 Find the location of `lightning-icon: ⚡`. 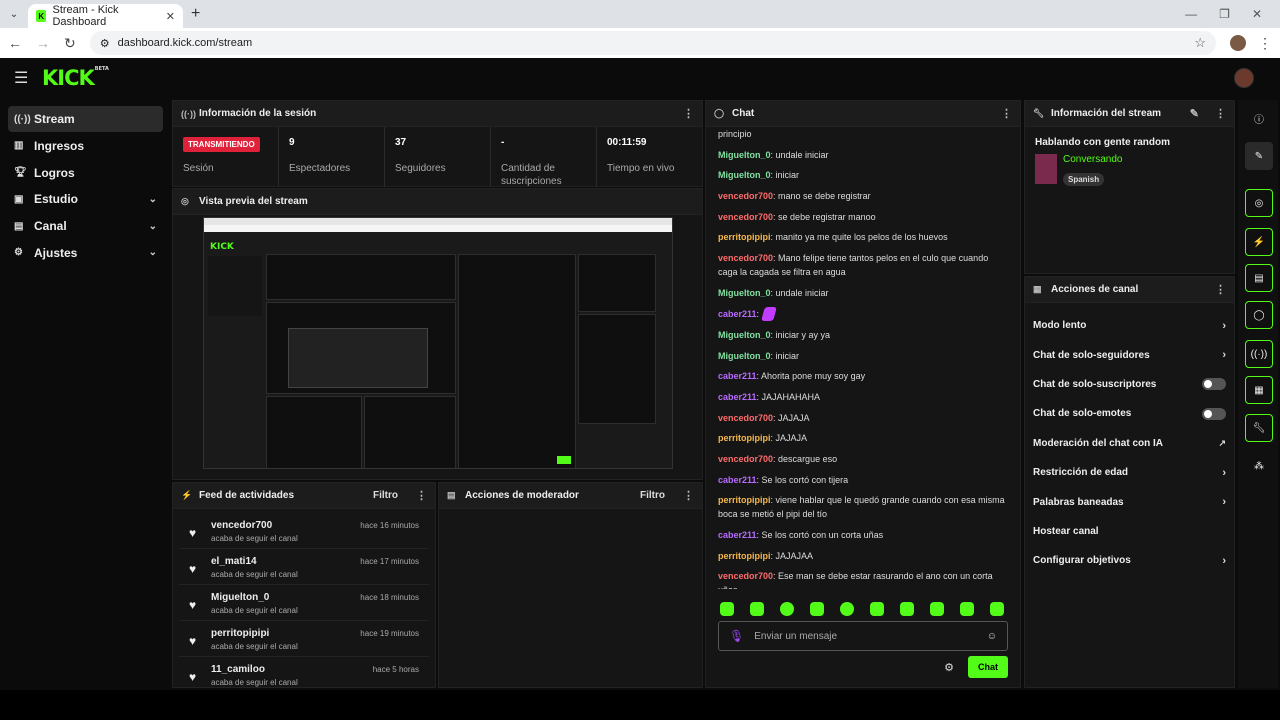

lightning-icon: ⚡ is located at coordinates (1259, 242).